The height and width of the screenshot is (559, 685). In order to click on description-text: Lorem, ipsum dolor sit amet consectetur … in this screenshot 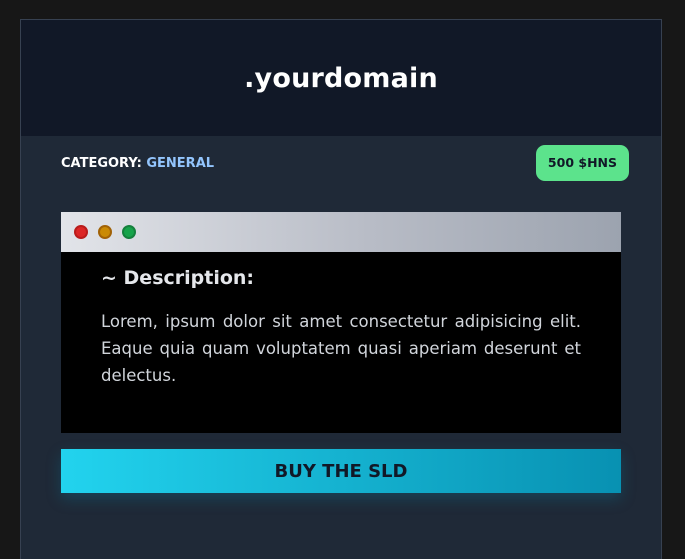, I will do `click(341, 348)`.